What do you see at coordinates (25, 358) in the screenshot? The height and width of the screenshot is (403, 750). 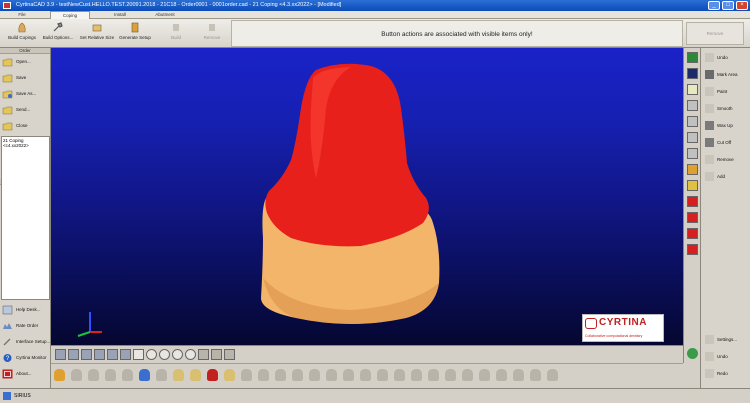 I see `cyrtina-monitor-button: ? Cyrtina Monitor` at bounding box center [25, 358].